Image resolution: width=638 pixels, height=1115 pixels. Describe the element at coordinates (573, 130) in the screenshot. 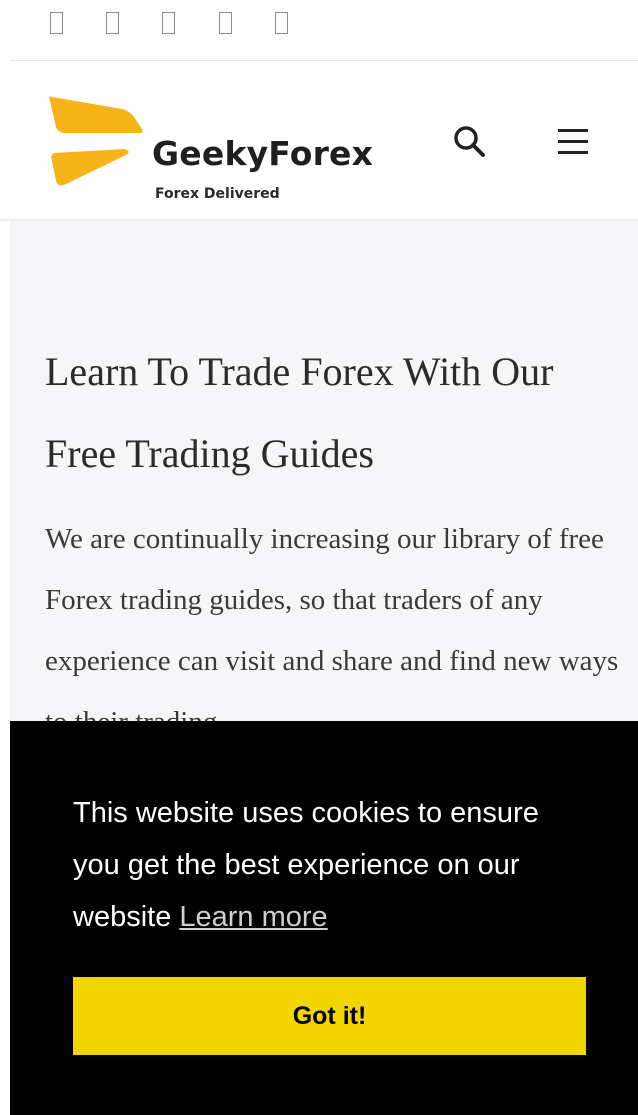

I see `hamburger-menu-icon` at that location.